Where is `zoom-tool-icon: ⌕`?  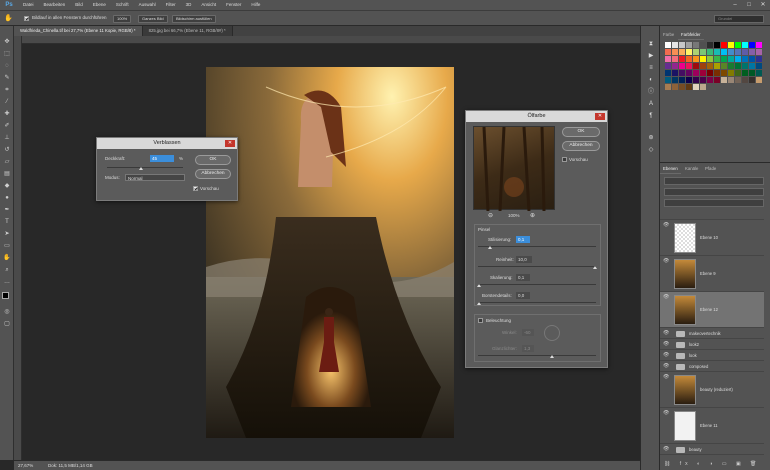
zoom-tool-icon: ⌕ is located at coordinates (7, 270).